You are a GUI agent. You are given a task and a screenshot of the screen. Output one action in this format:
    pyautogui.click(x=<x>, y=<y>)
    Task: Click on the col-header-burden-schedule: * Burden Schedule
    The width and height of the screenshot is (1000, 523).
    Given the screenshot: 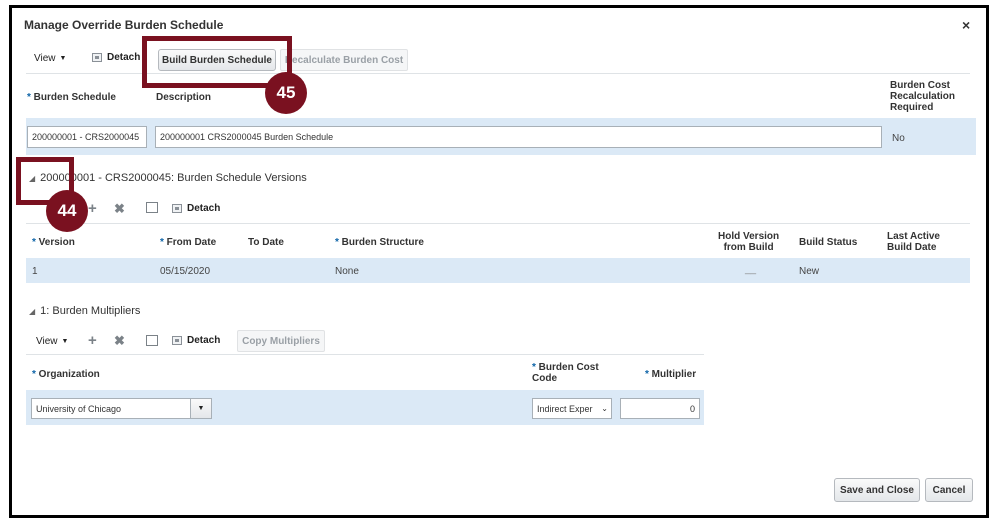 What is the action you would take?
    pyautogui.click(x=71, y=97)
    